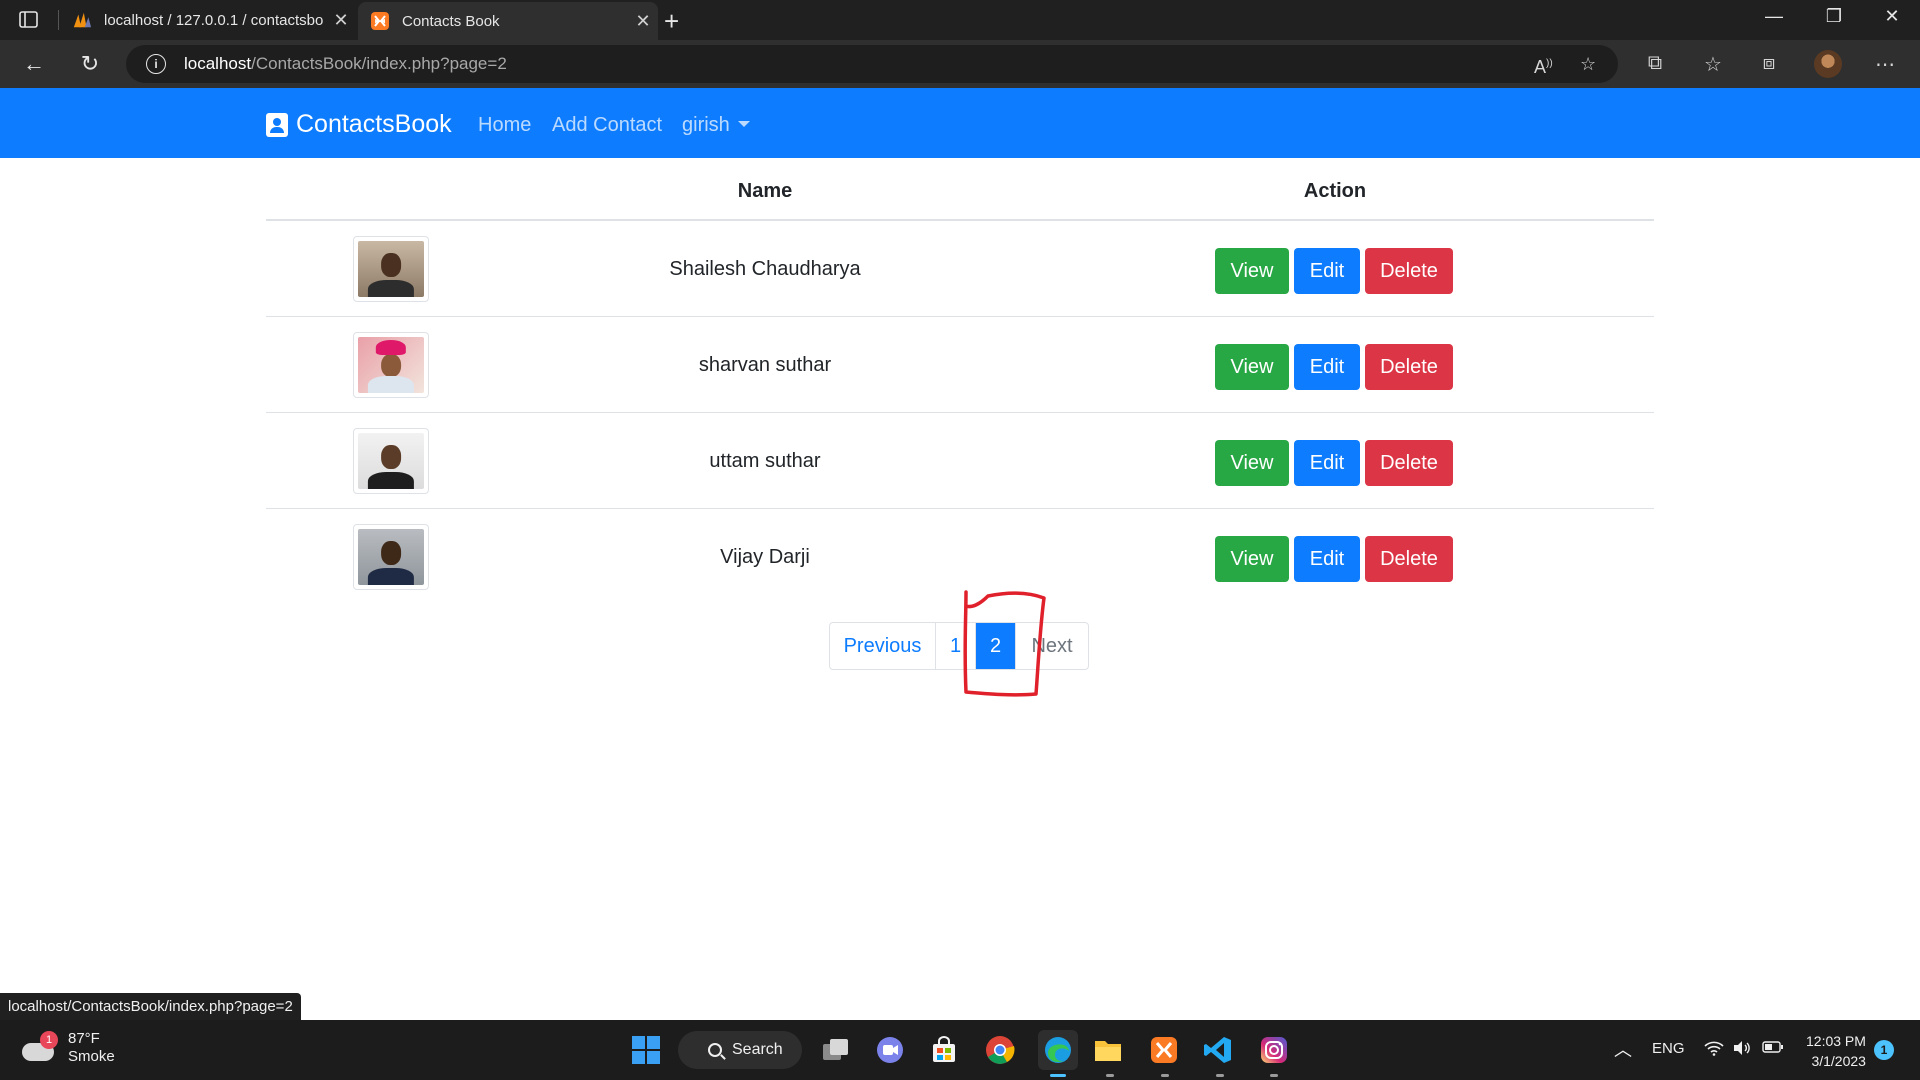  What do you see at coordinates (91, 1056) in the screenshot?
I see `weather-desc: Smoke` at bounding box center [91, 1056].